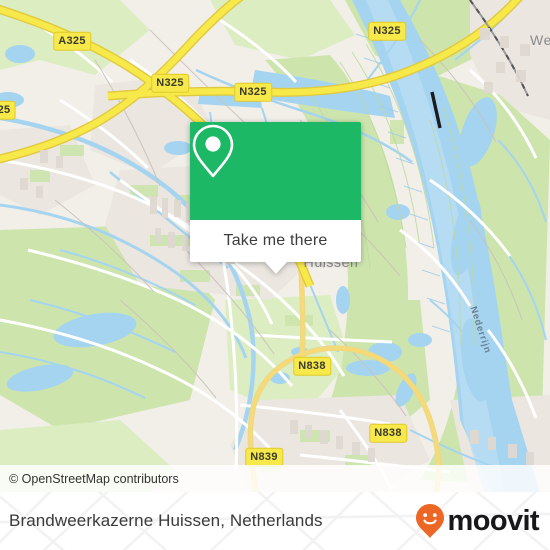 This screenshot has width=550, height=550. Describe the element at coordinates (275, 478) in the screenshot. I see `map-attribution-bar: © OpenStreetMap contributors` at that location.